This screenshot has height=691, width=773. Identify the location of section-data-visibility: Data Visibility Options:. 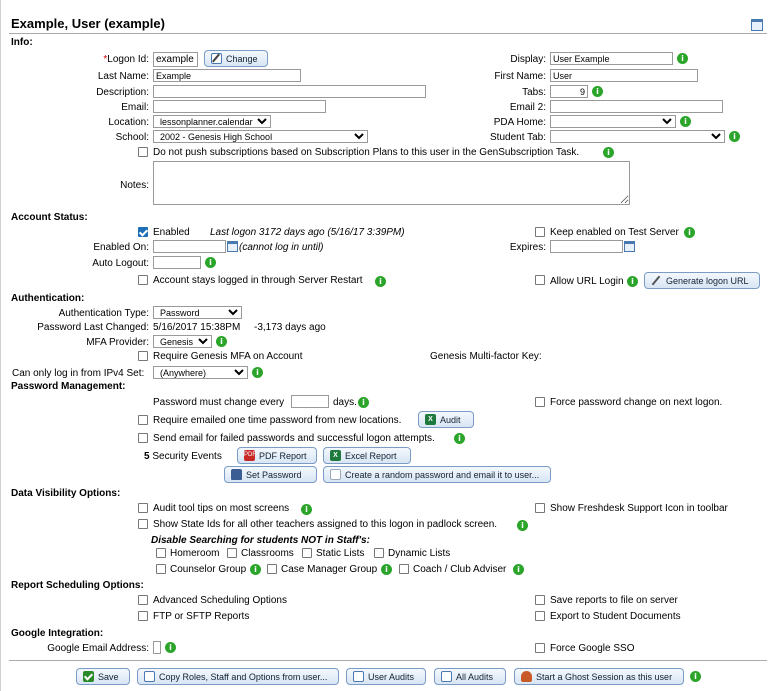
(66, 493).